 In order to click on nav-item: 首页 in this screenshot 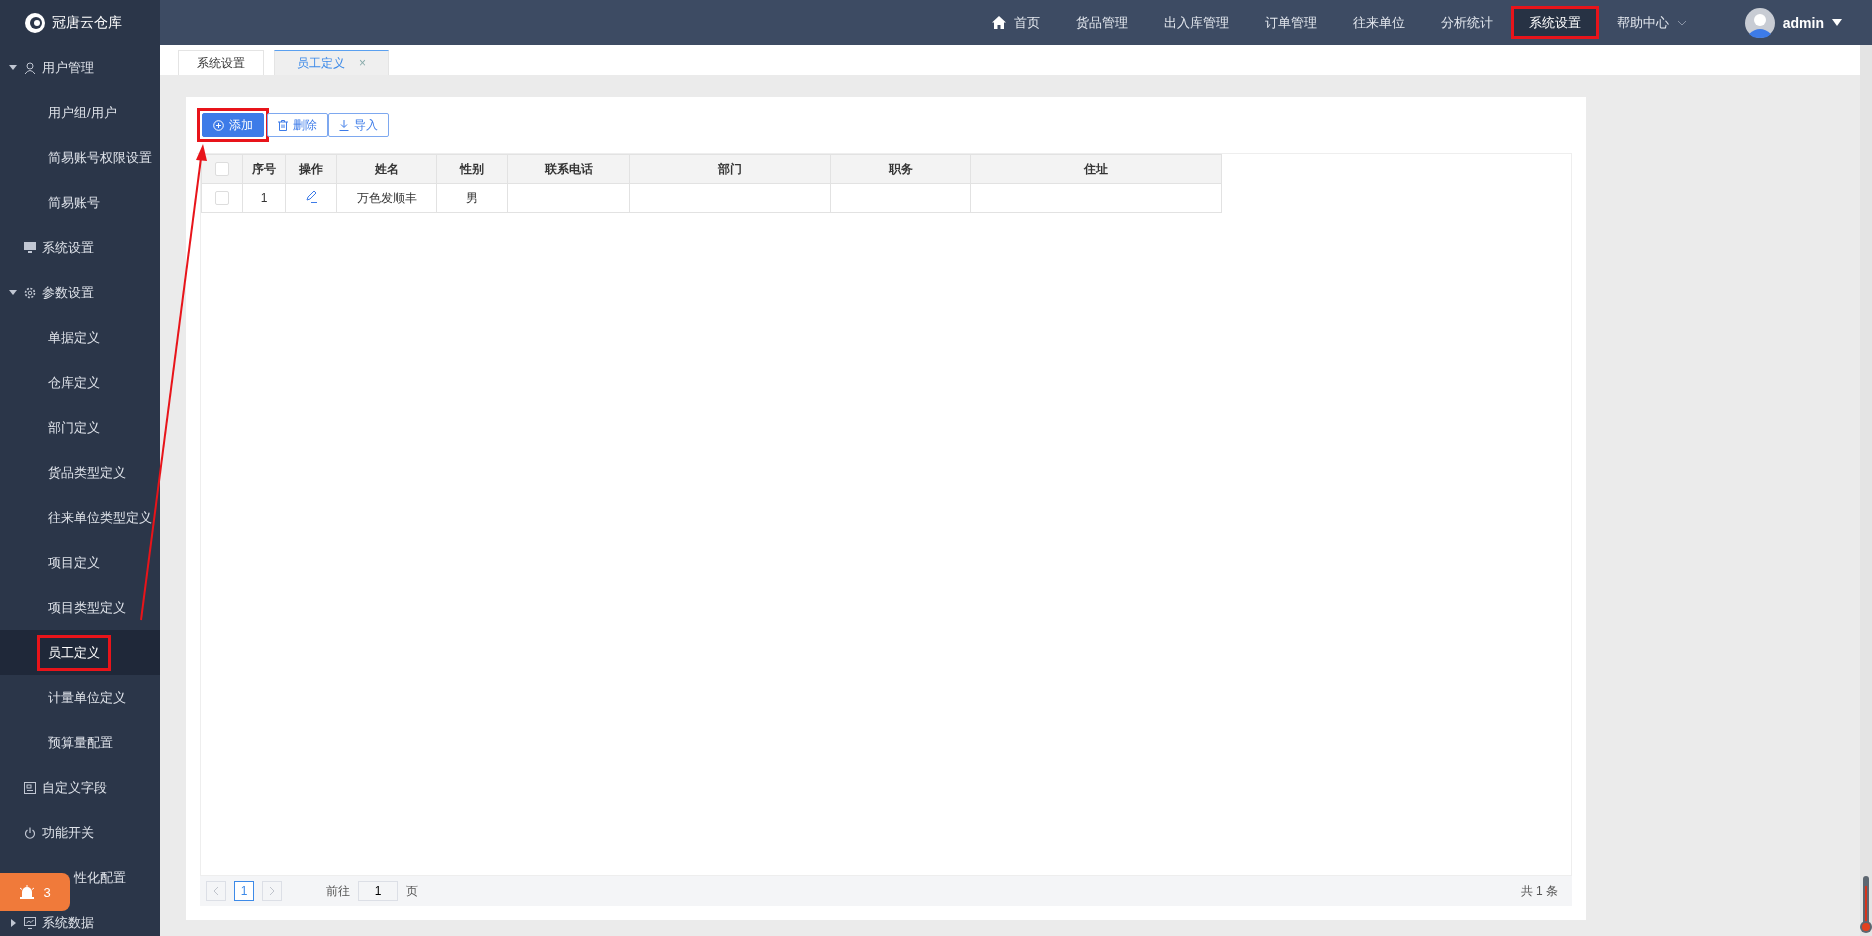, I will do `click(1015, 22)`.